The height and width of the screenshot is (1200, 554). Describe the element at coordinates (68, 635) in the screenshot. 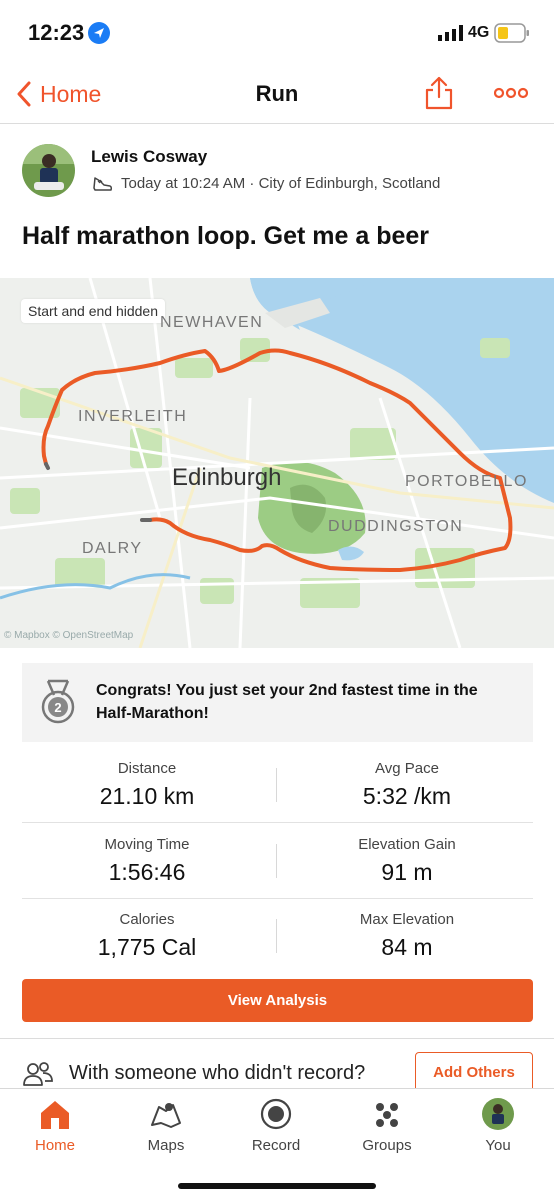

I see `map-attribution: © Mapbox © OpenStreetMap` at that location.